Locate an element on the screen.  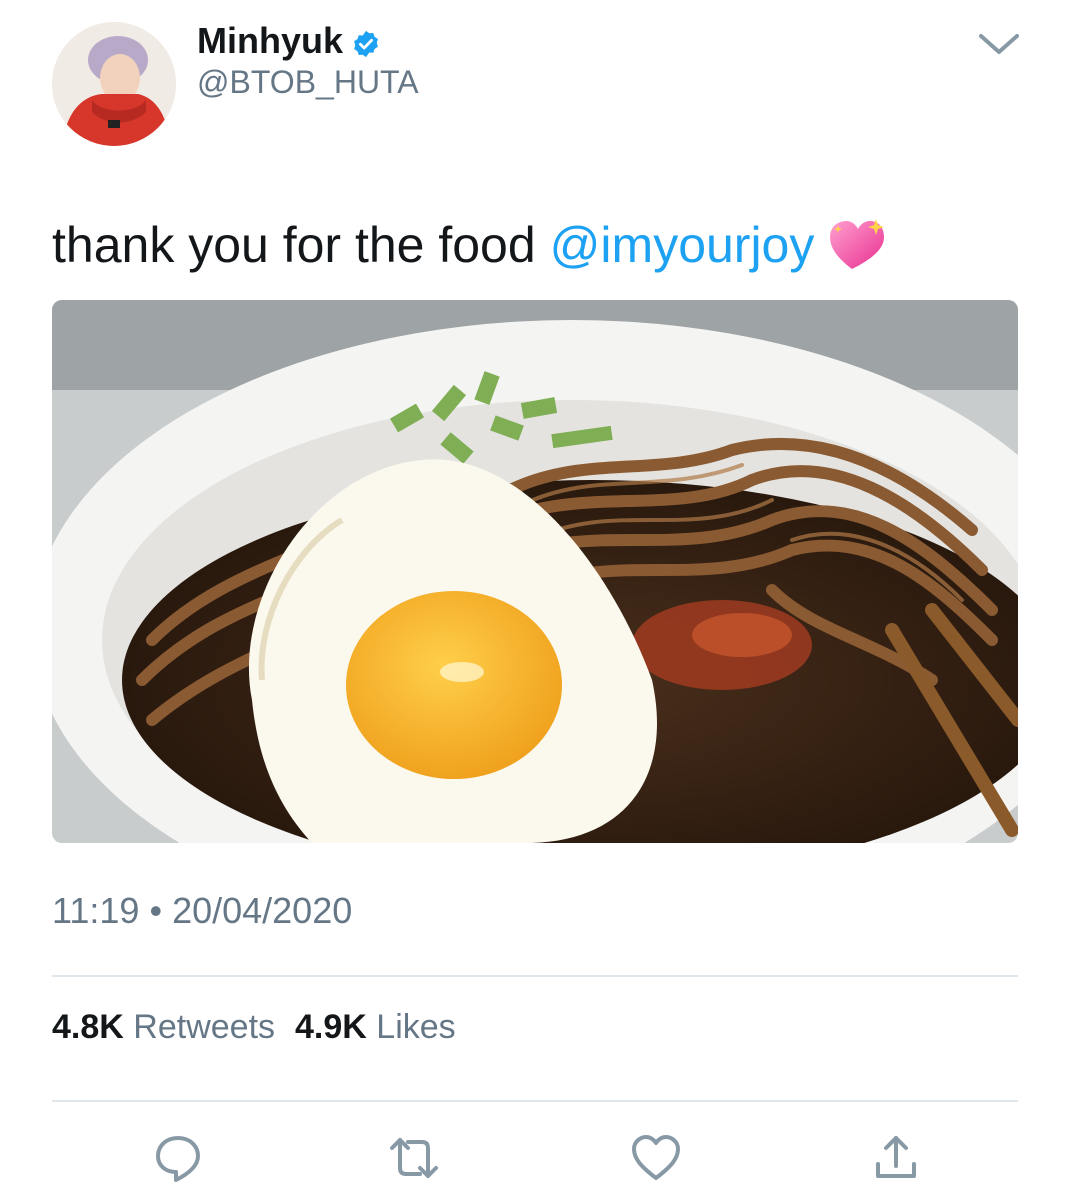
display-name: Minhyuk is located at coordinates (270, 41).